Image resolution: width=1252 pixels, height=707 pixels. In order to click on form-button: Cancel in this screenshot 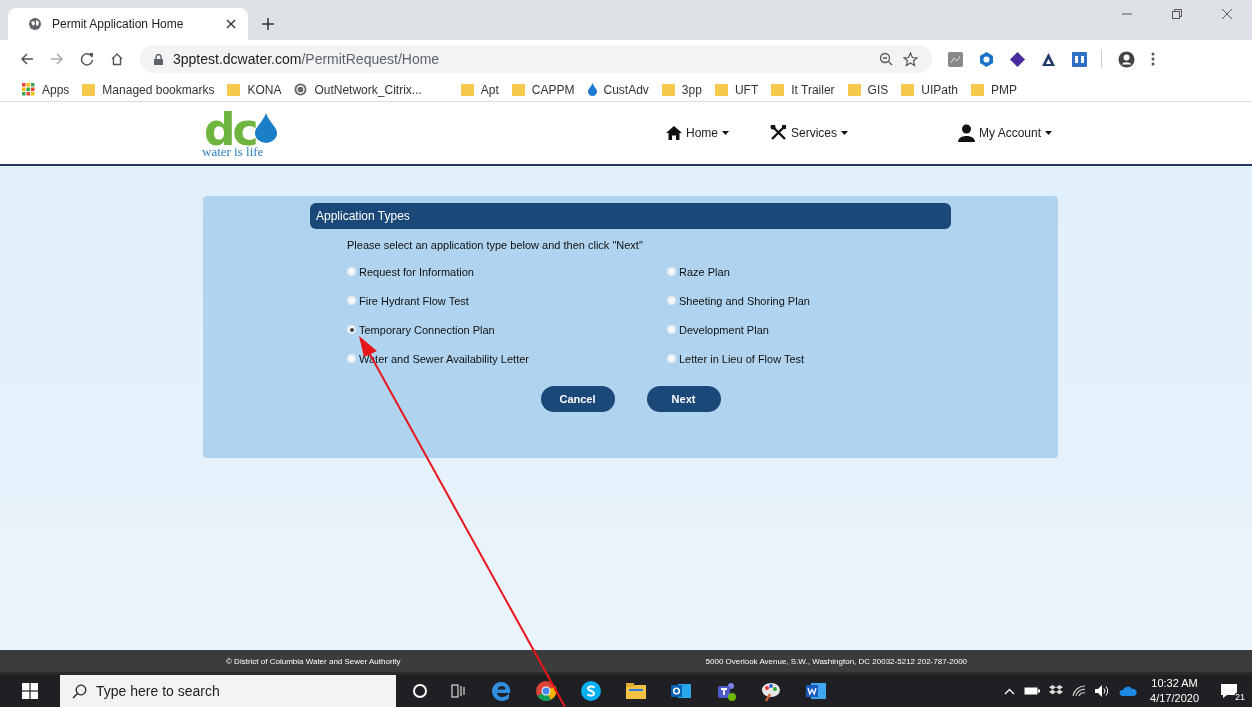, I will do `click(577, 399)`.